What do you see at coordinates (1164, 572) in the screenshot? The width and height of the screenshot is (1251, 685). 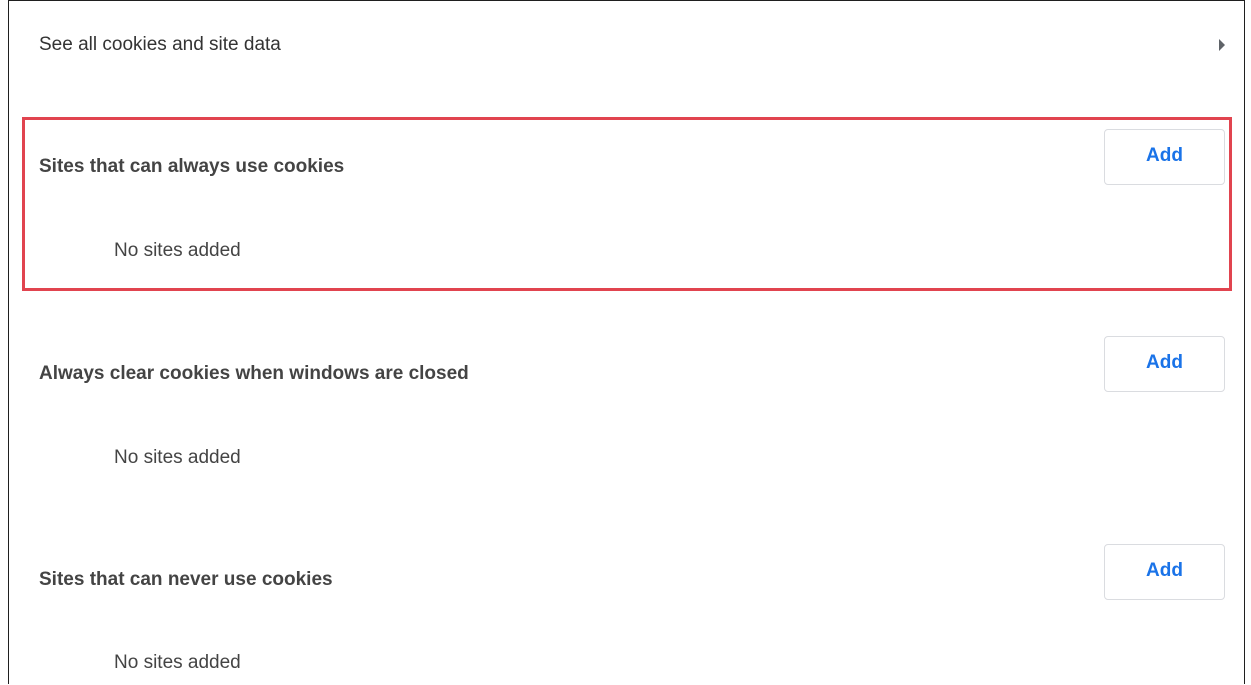 I see `add-never-allow-button: Add` at bounding box center [1164, 572].